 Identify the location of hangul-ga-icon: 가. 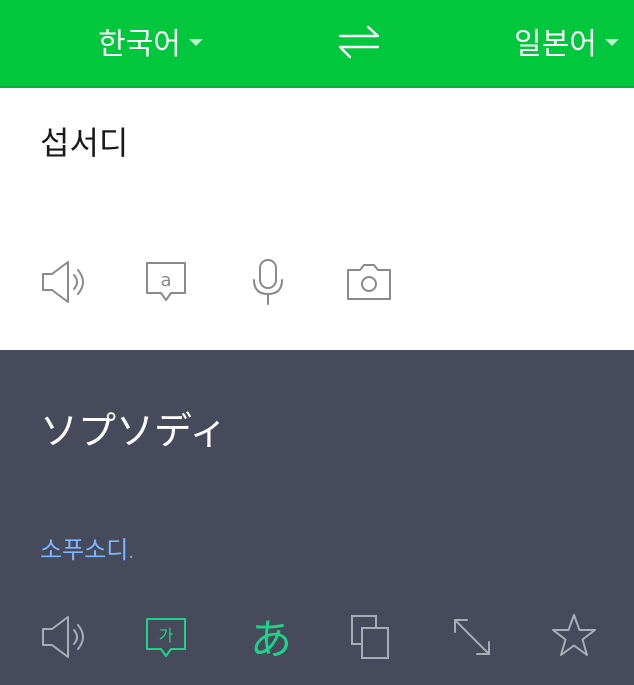
(166, 638).